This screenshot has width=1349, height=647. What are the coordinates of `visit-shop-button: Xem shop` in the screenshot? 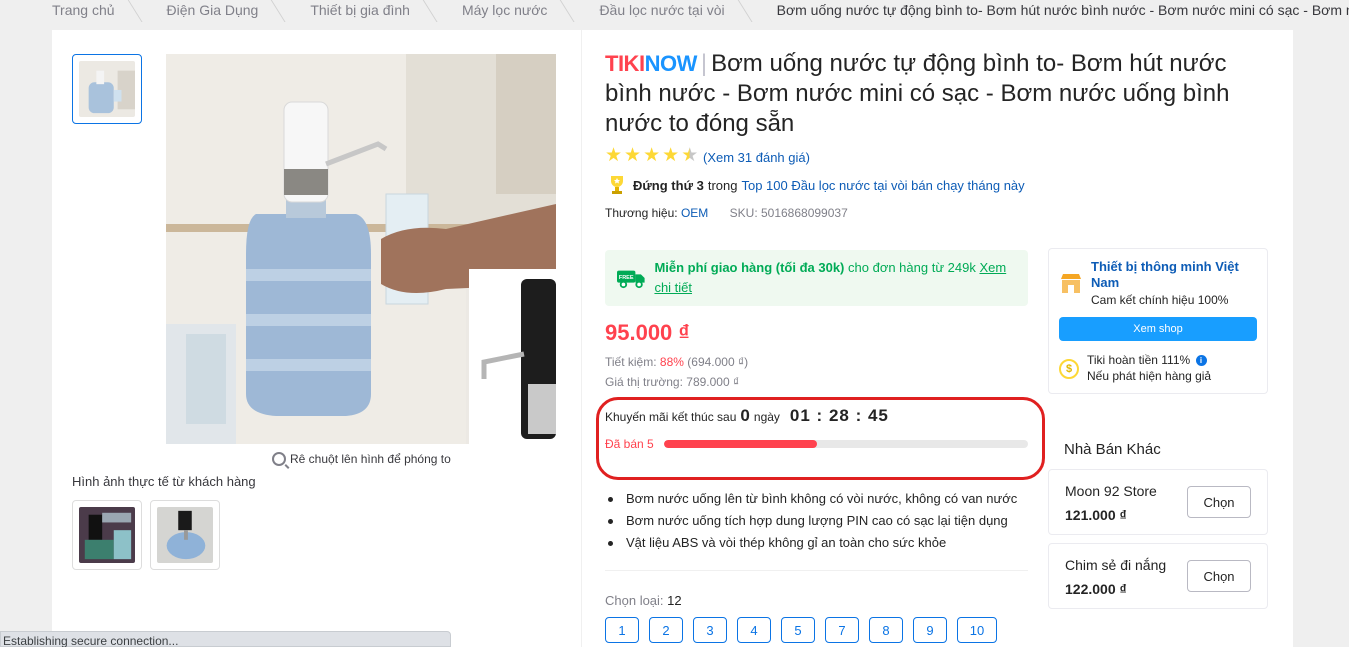 It's located at (1158, 329).